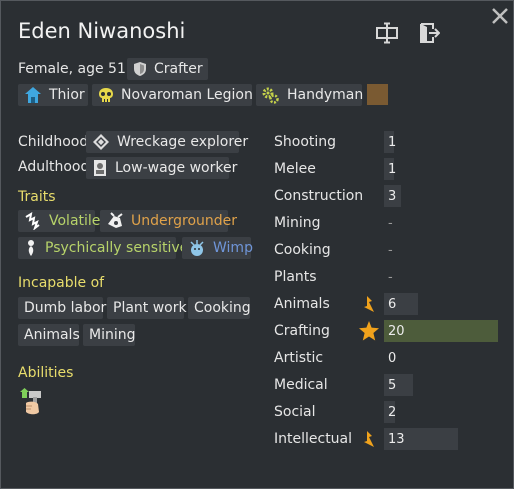 The width and height of the screenshot is (514, 489). I want to click on adulthood-value: Low-wage worker, so click(176, 168).